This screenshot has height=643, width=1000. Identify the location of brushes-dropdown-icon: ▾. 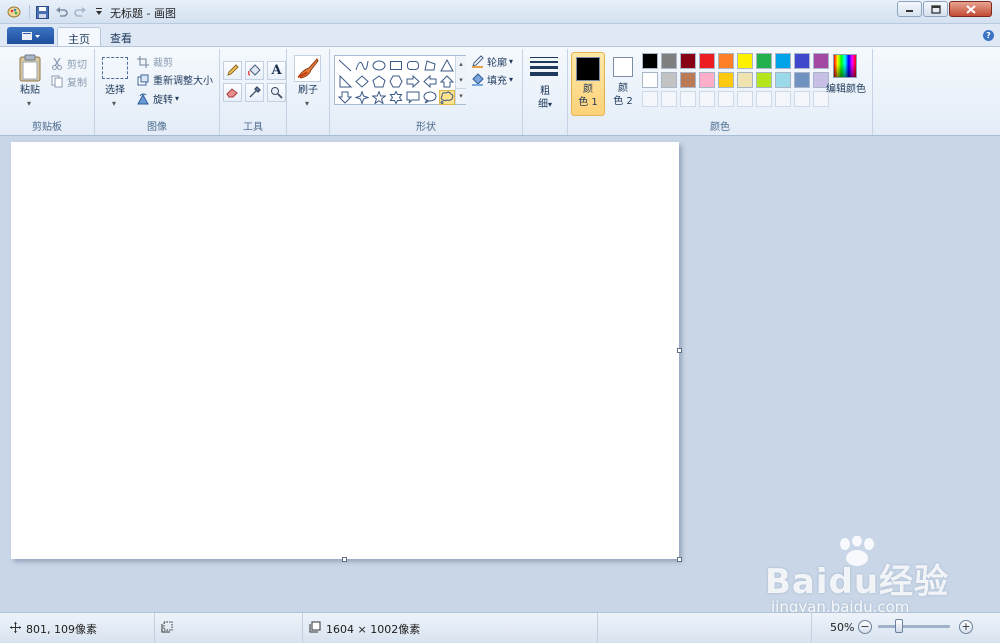
(307, 103).